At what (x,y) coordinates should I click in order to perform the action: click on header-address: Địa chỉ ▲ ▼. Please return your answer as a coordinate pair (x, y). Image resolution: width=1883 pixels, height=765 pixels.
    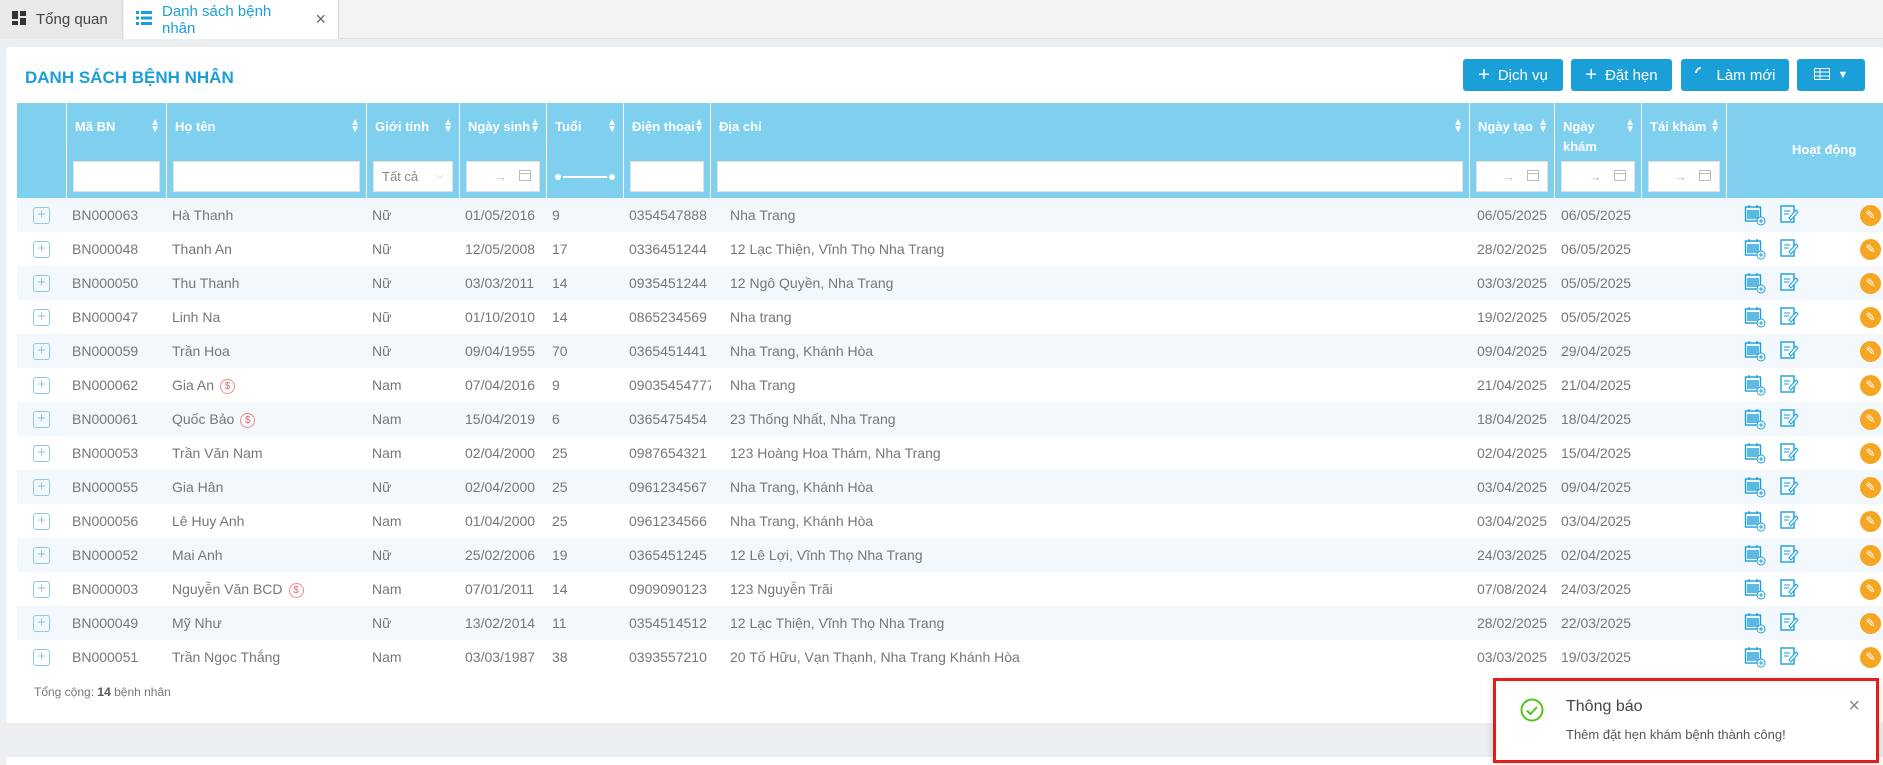
    Looking at the image, I should click on (1090, 150).